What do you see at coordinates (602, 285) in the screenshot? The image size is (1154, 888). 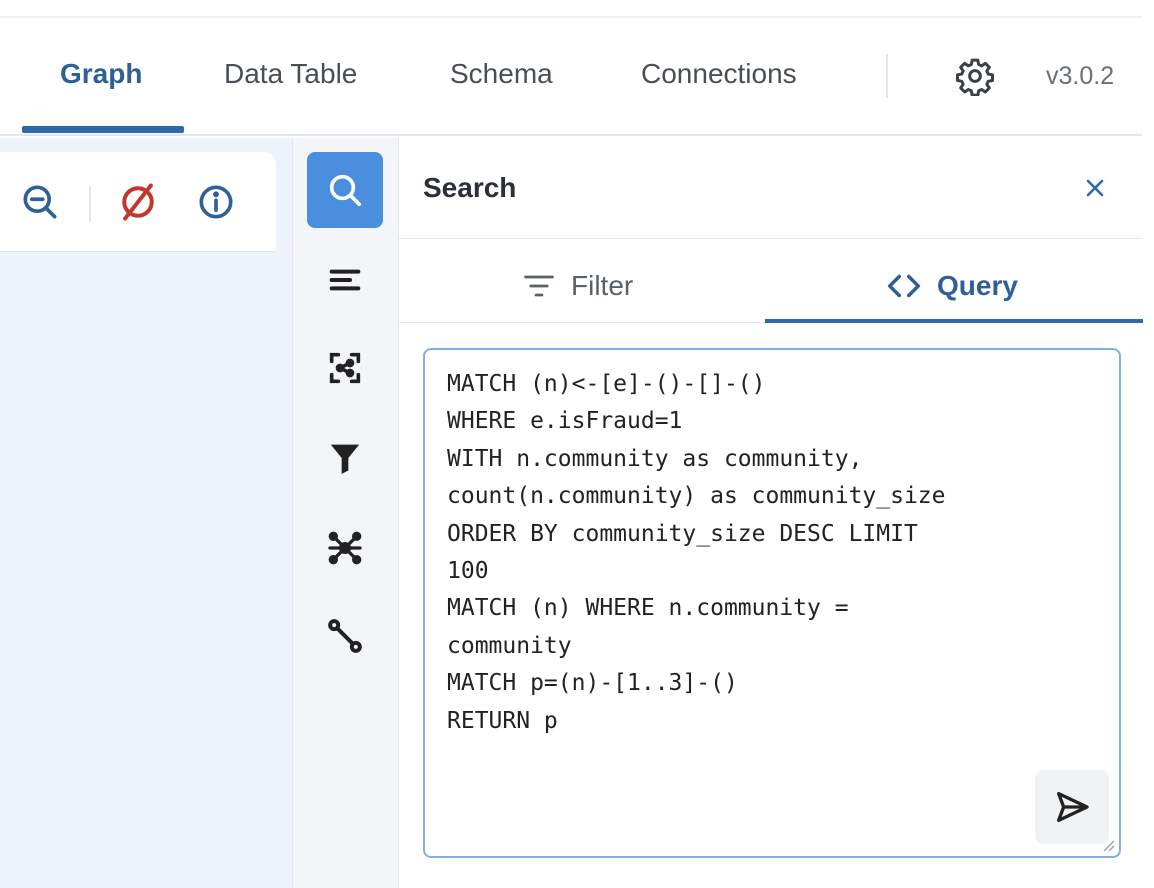 I see `tab-filter-label: Filter` at bounding box center [602, 285].